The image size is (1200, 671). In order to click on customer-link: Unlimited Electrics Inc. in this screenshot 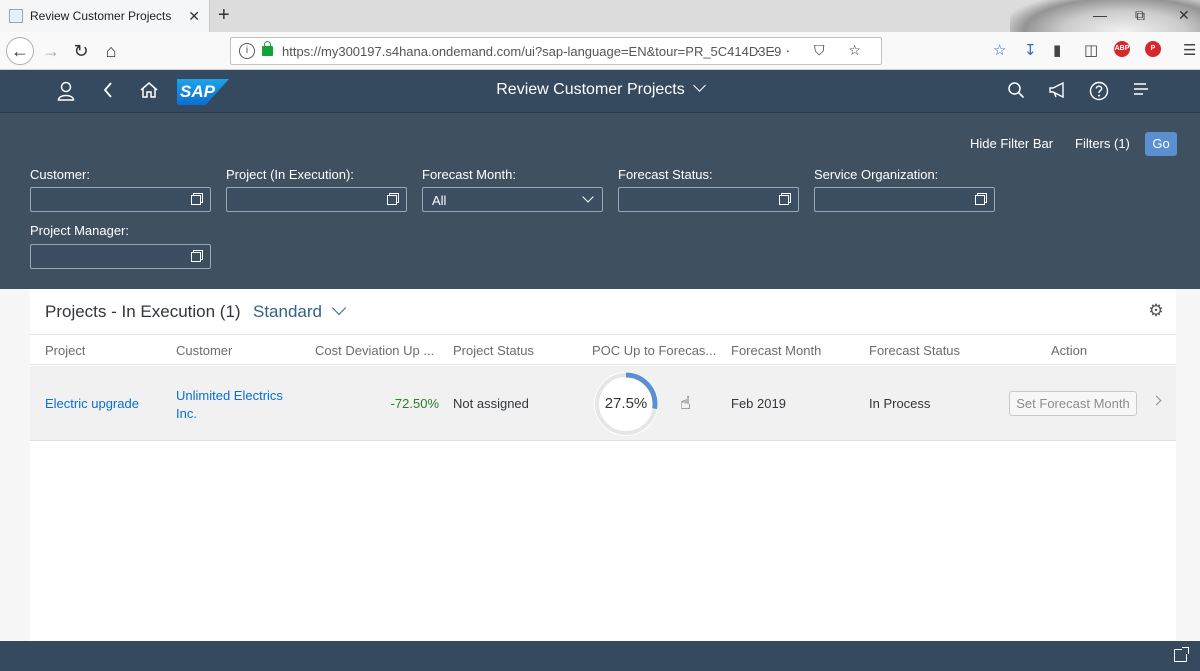, I will do `click(229, 405)`.